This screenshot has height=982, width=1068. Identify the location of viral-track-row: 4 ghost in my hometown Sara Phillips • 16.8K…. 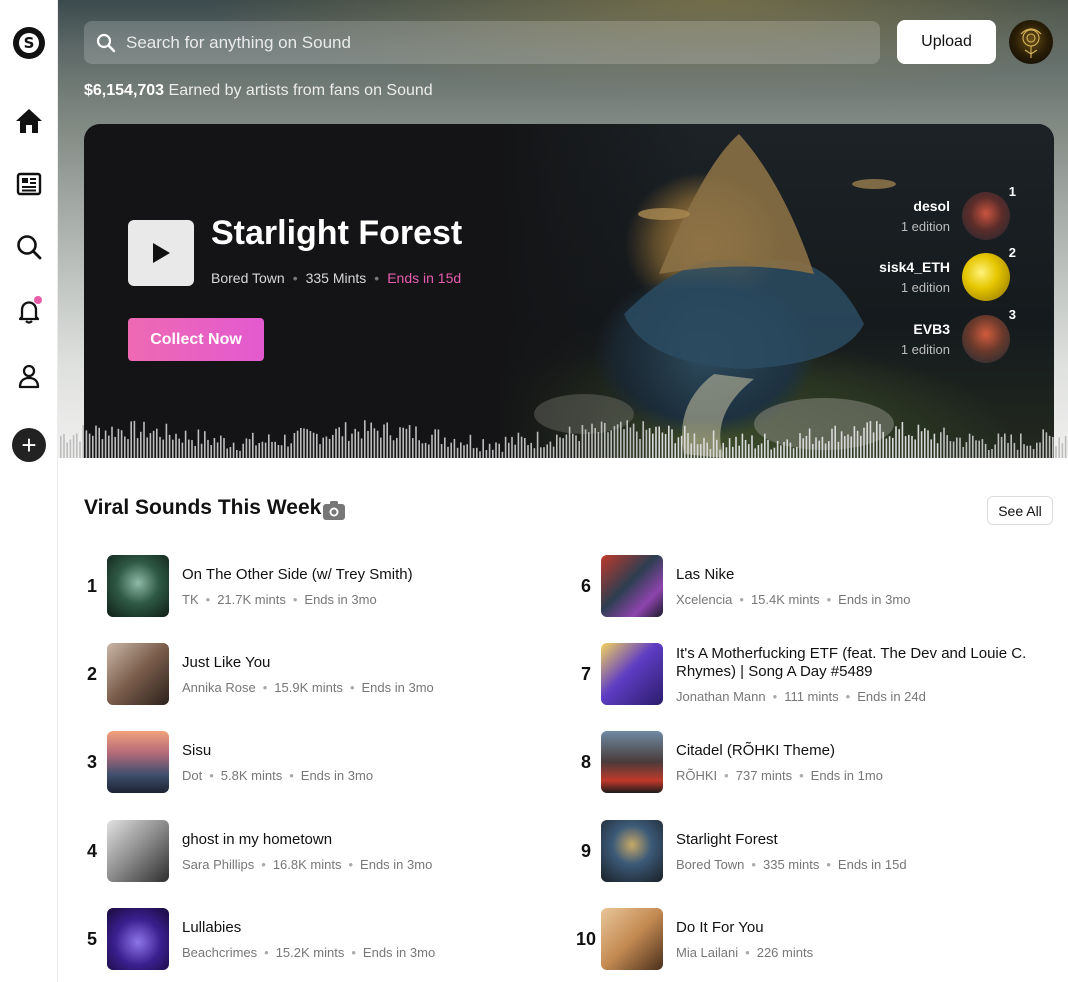
(309, 851).